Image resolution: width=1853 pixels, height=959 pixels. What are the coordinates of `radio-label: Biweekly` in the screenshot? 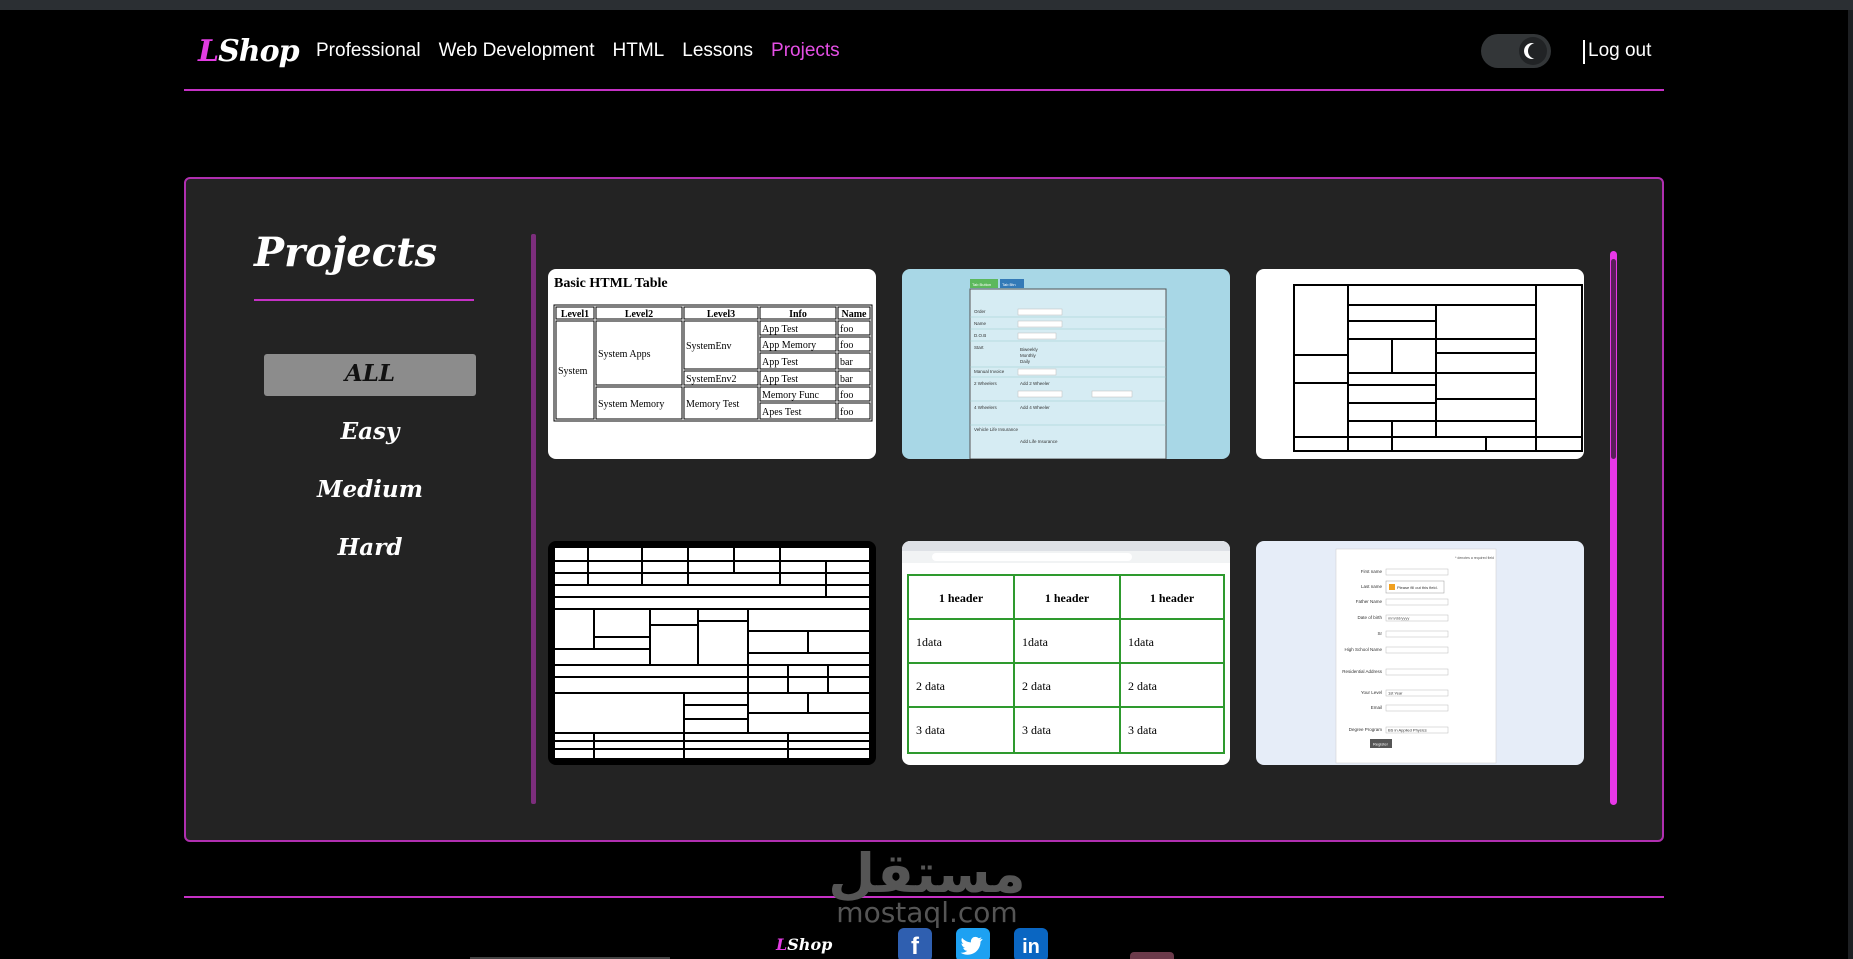 It's located at (1029, 349).